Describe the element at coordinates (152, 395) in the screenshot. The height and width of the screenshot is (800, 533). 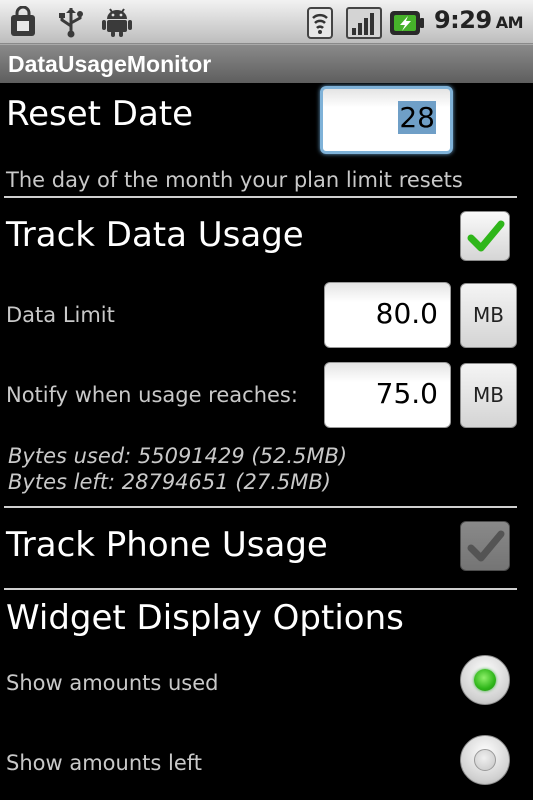
I see `notify-label: Notify when usage reaches:` at that location.